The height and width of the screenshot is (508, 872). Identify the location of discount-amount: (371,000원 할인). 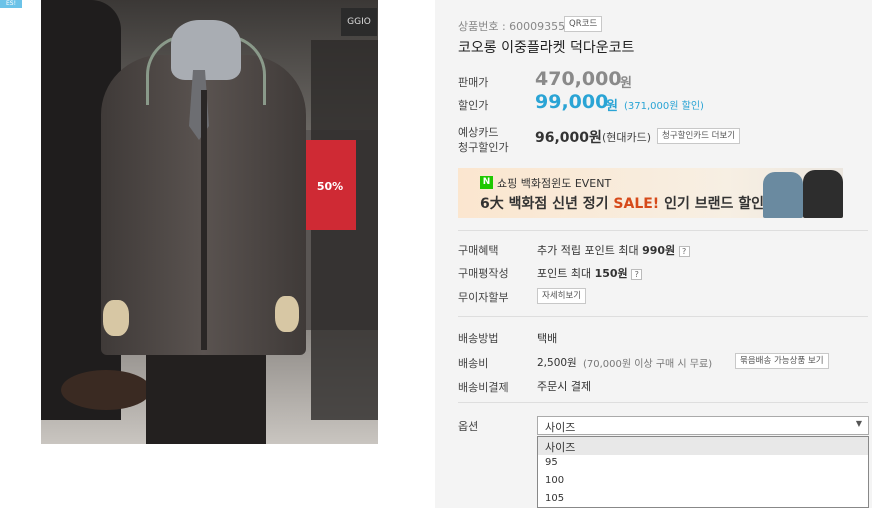
(664, 106).